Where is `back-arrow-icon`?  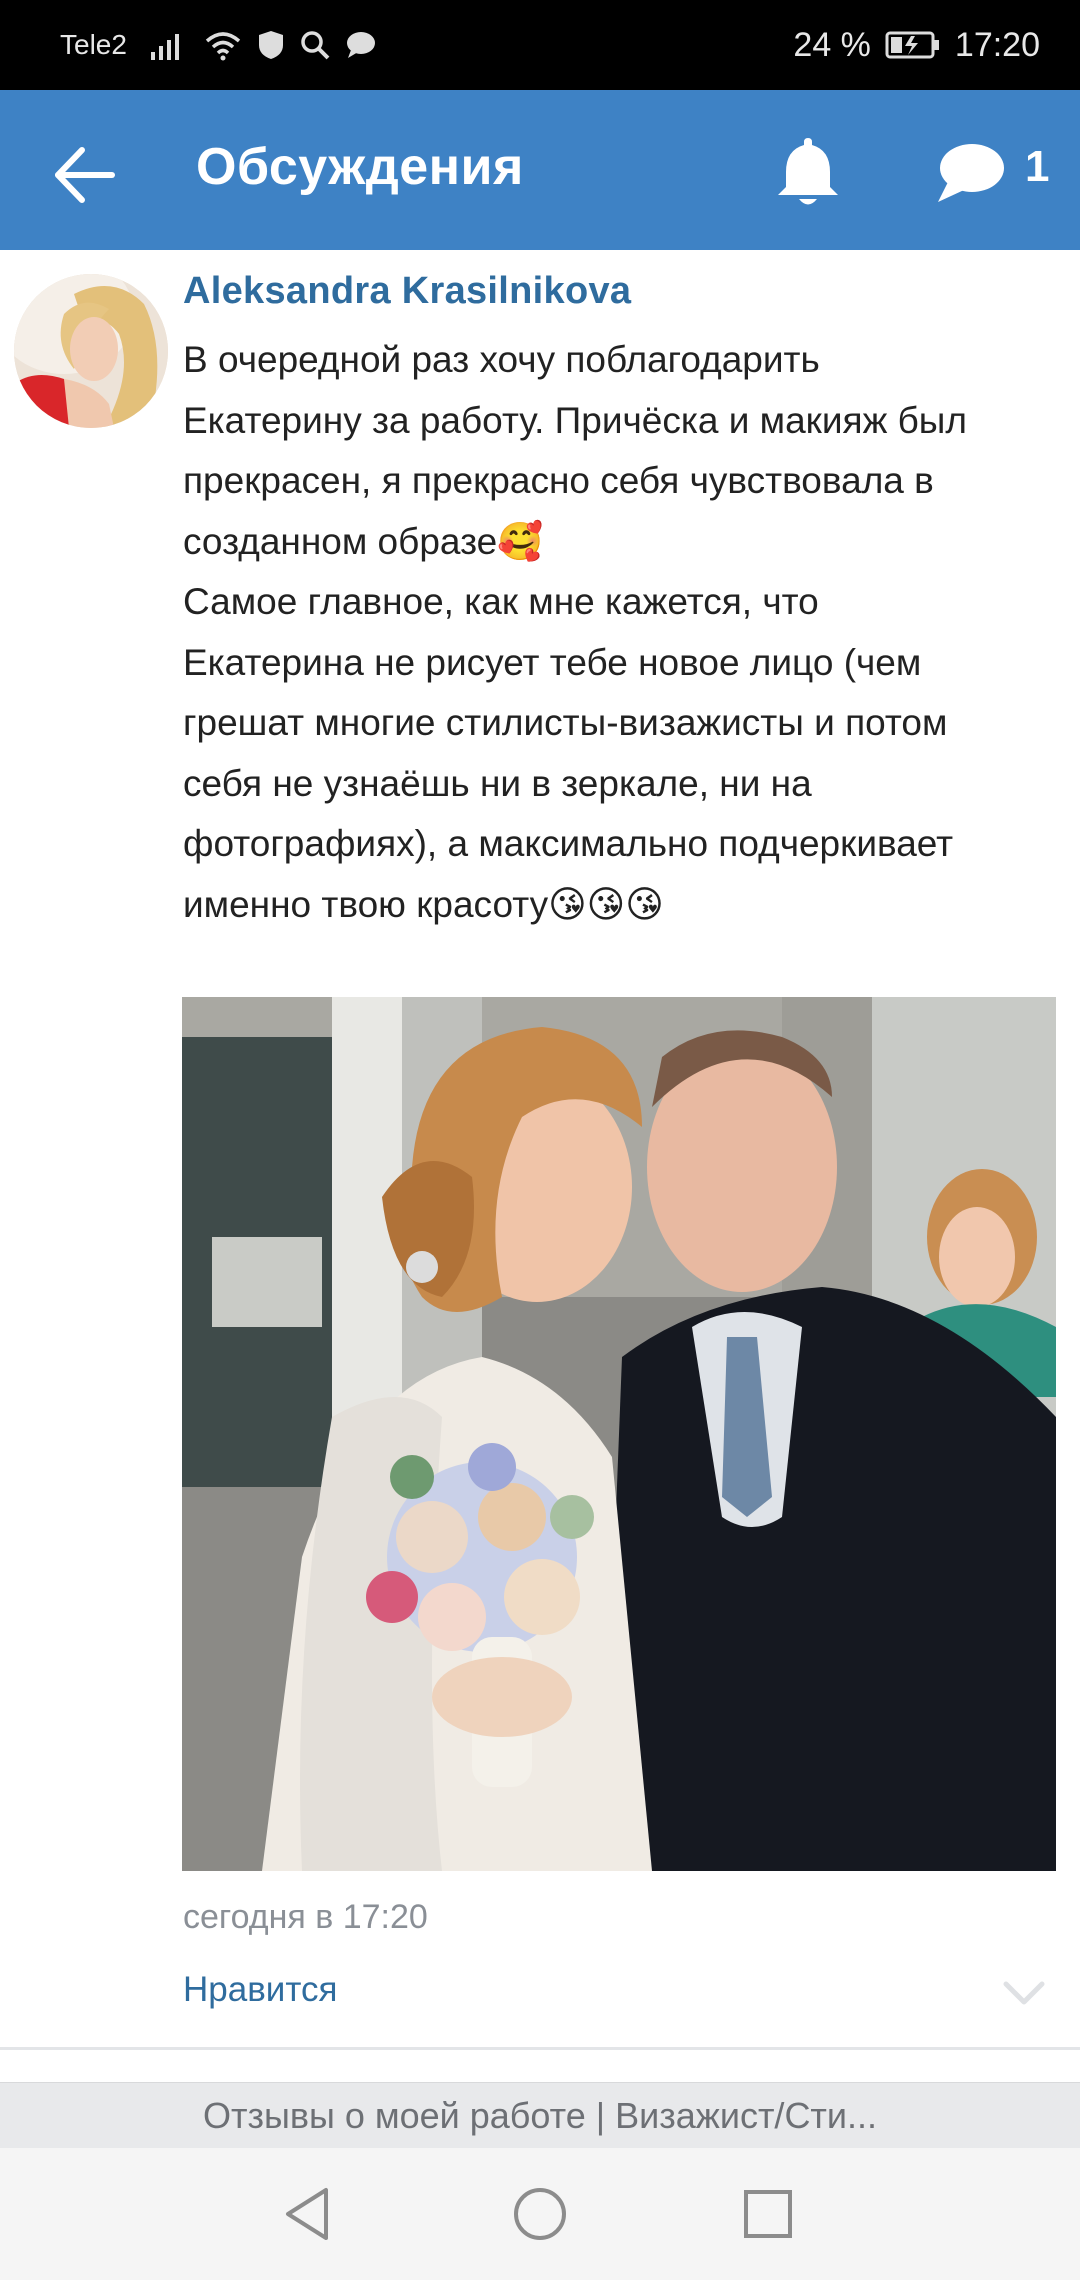
back-arrow-icon is located at coordinates (85, 175).